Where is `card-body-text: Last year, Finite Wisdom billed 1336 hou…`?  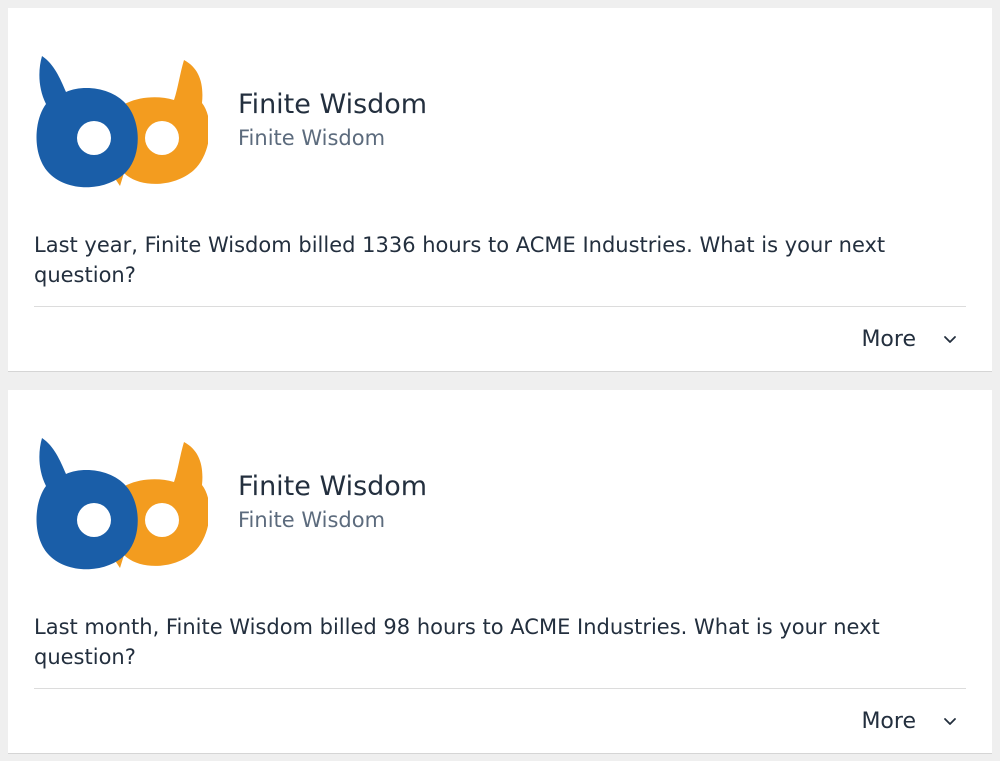
card-body-text: Last year, Finite Wisdom billed 1336 hou… is located at coordinates (460, 260).